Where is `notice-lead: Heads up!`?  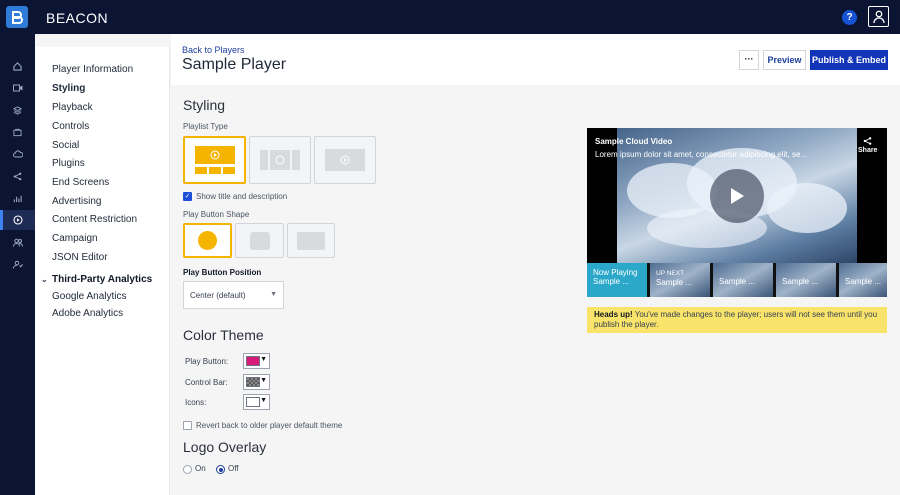
notice-lead: Heads up! is located at coordinates (613, 314).